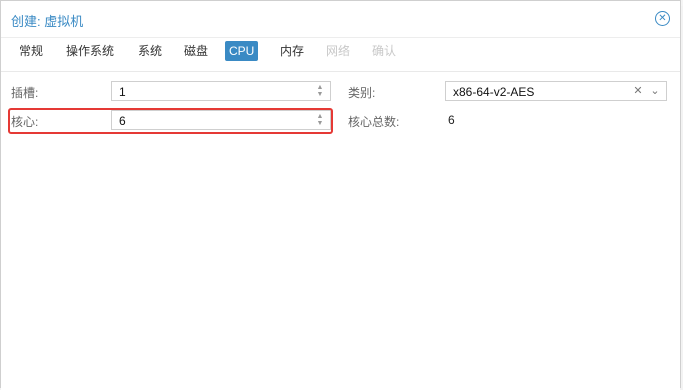  I want to click on cpu-type-select: x86-64-v2-AES ✕ ⌄, so click(556, 91).